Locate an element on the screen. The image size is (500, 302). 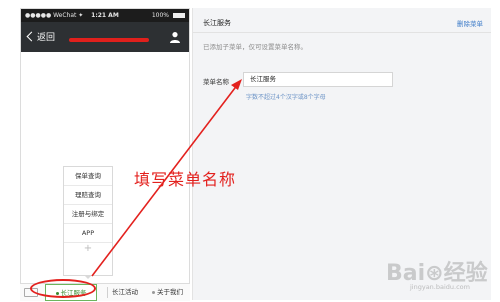
editor-divider is located at coordinates (342, 32).